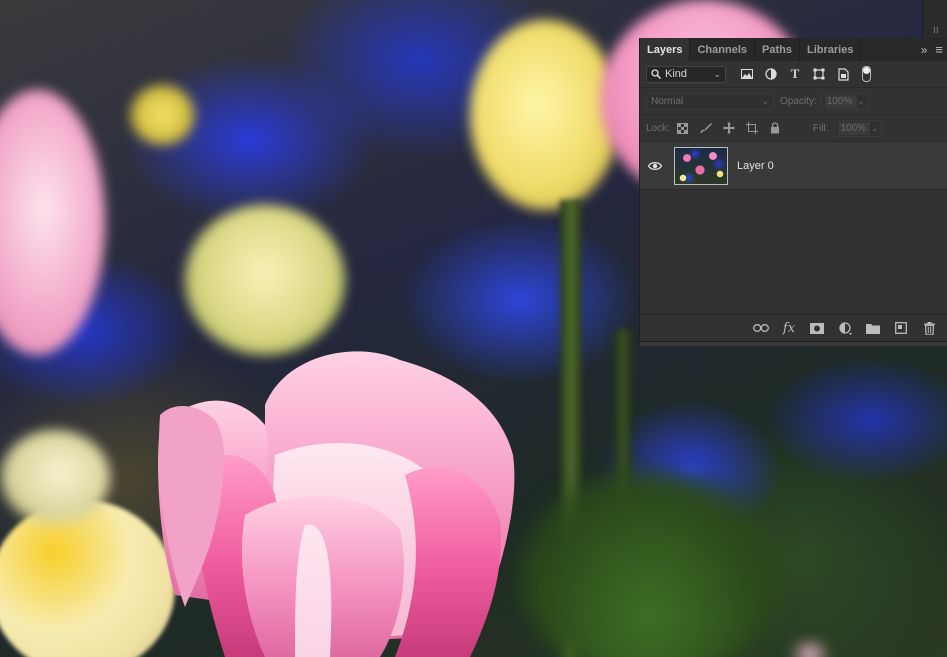 The height and width of the screenshot is (657, 947). Describe the element at coordinates (729, 128) in the screenshot. I see `lock-position-icon` at that location.